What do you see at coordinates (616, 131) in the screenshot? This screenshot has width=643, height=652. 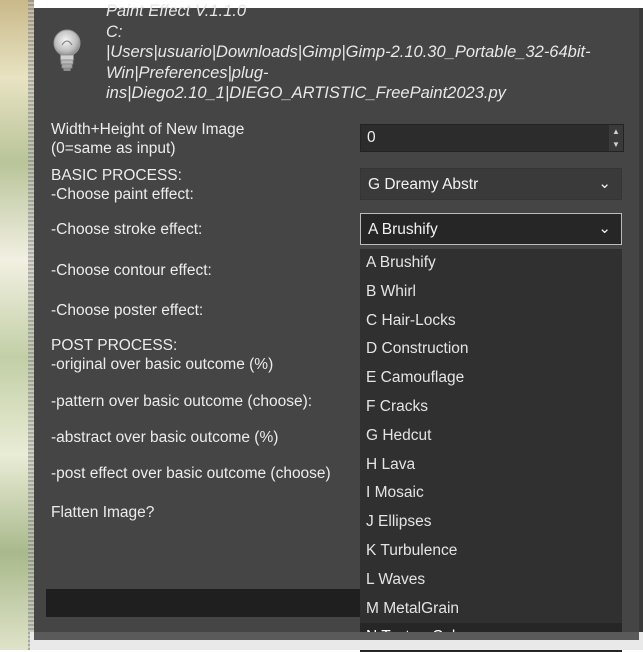 I see `spin-up-icon: ▲` at bounding box center [616, 131].